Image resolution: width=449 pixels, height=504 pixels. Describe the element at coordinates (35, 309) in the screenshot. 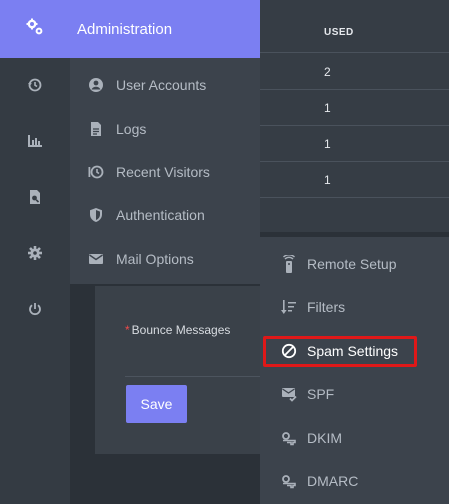

I see `power-icon` at that location.